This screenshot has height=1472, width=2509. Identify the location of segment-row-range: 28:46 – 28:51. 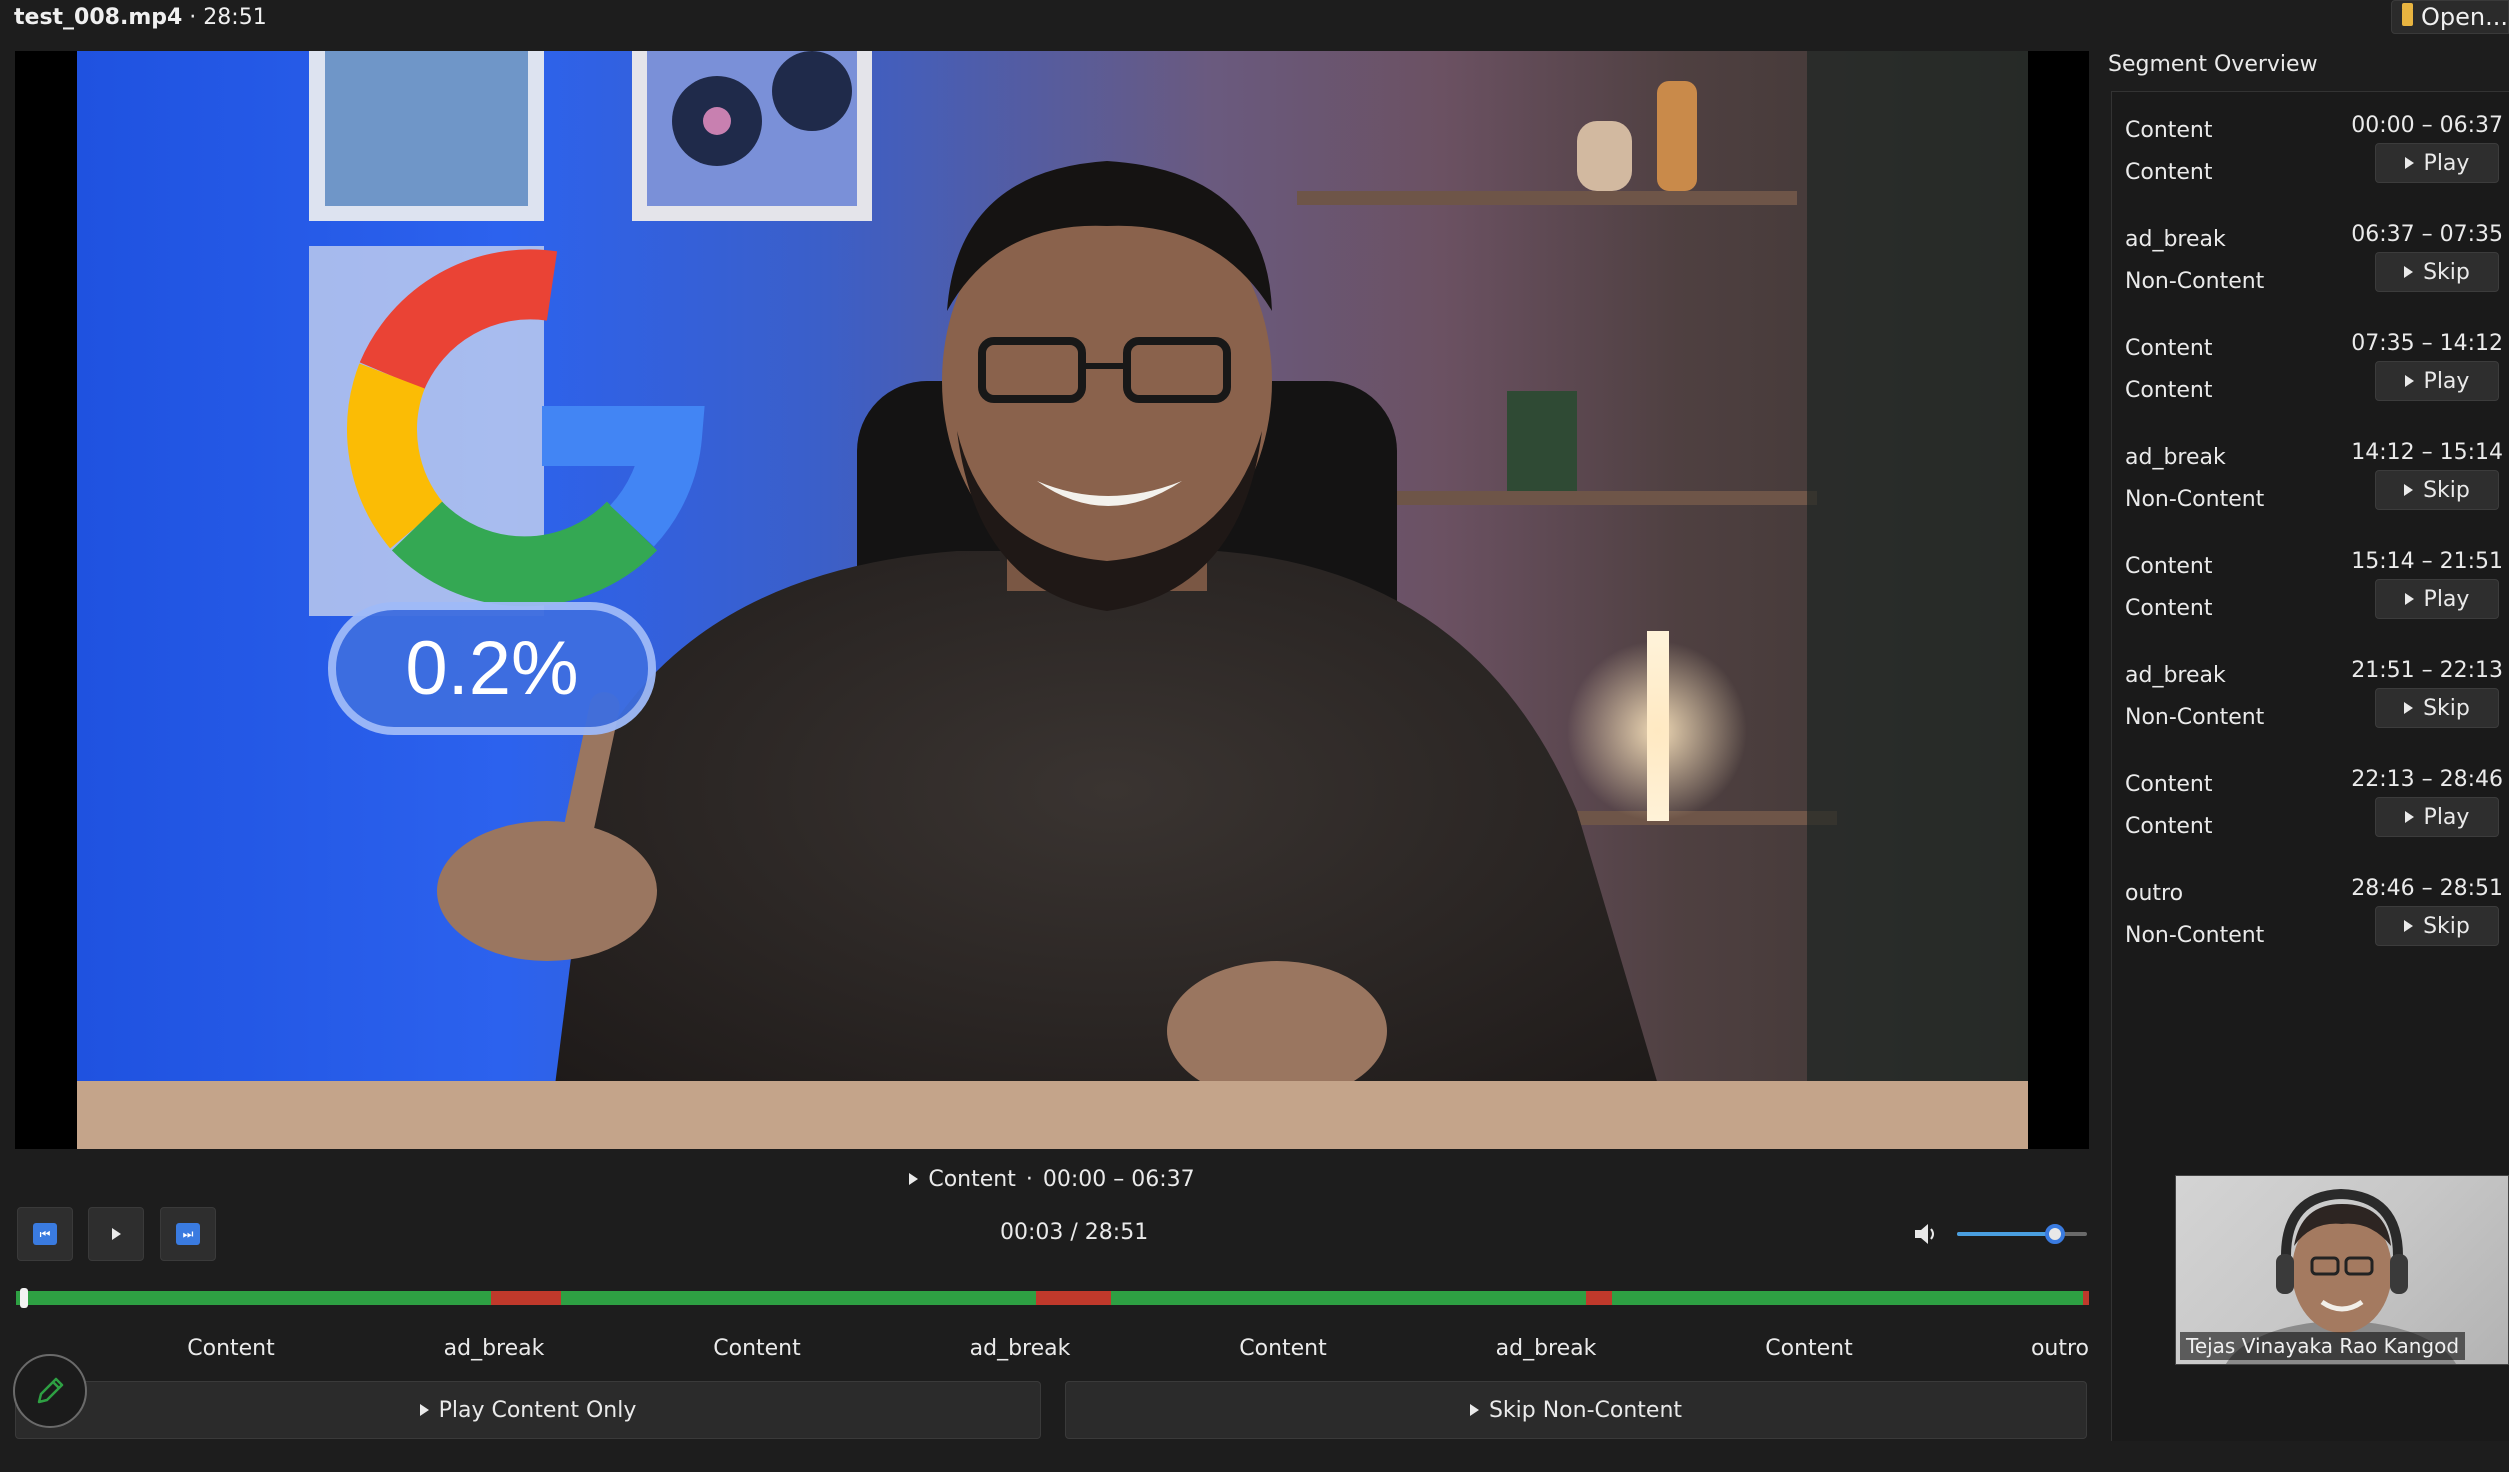
(2427, 888).